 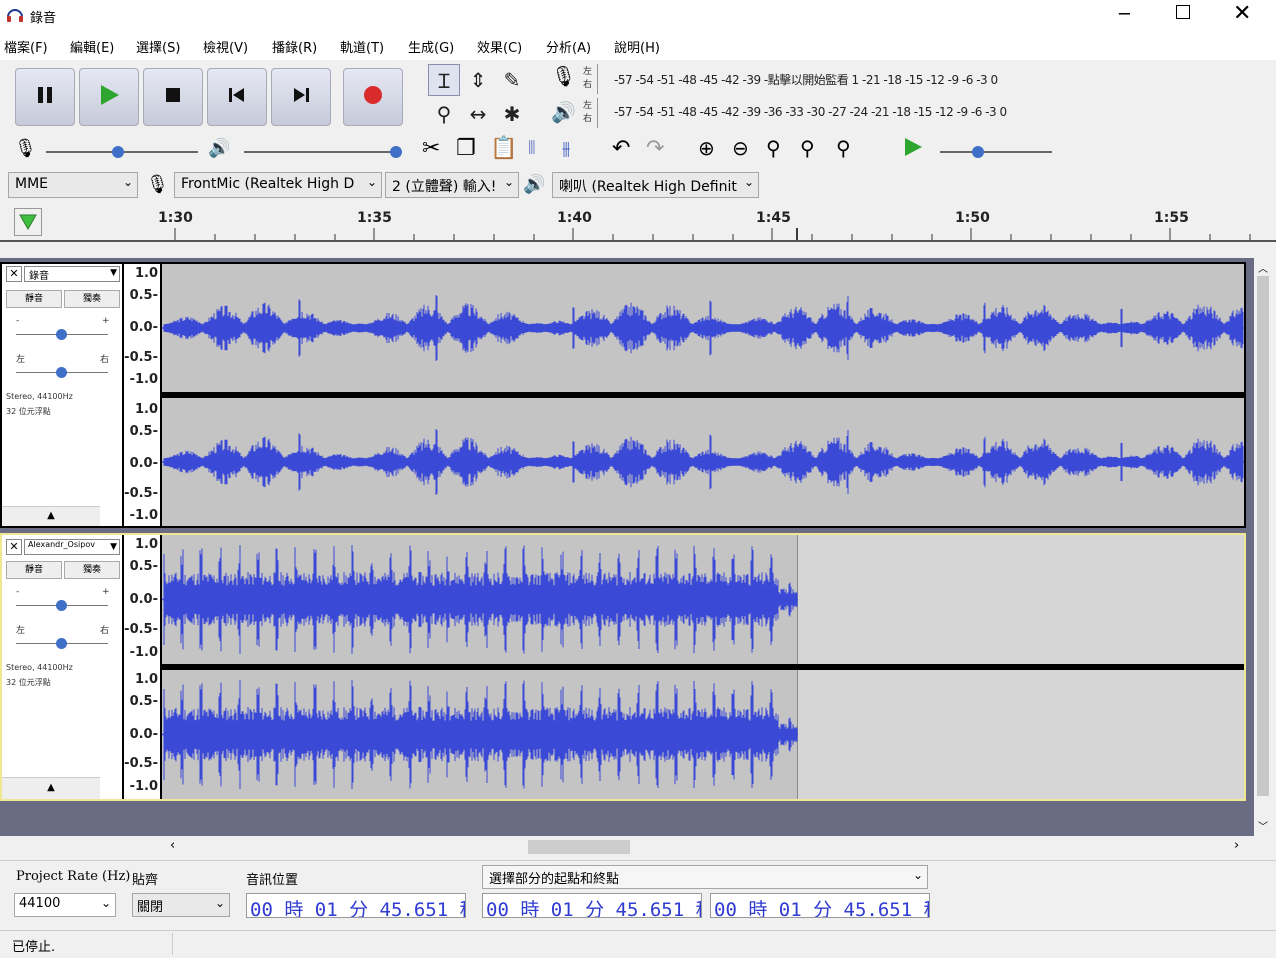 What do you see at coordinates (145, 880) in the screenshot?
I see `snap-label: 貼齊` at bounding box center [145, 880].